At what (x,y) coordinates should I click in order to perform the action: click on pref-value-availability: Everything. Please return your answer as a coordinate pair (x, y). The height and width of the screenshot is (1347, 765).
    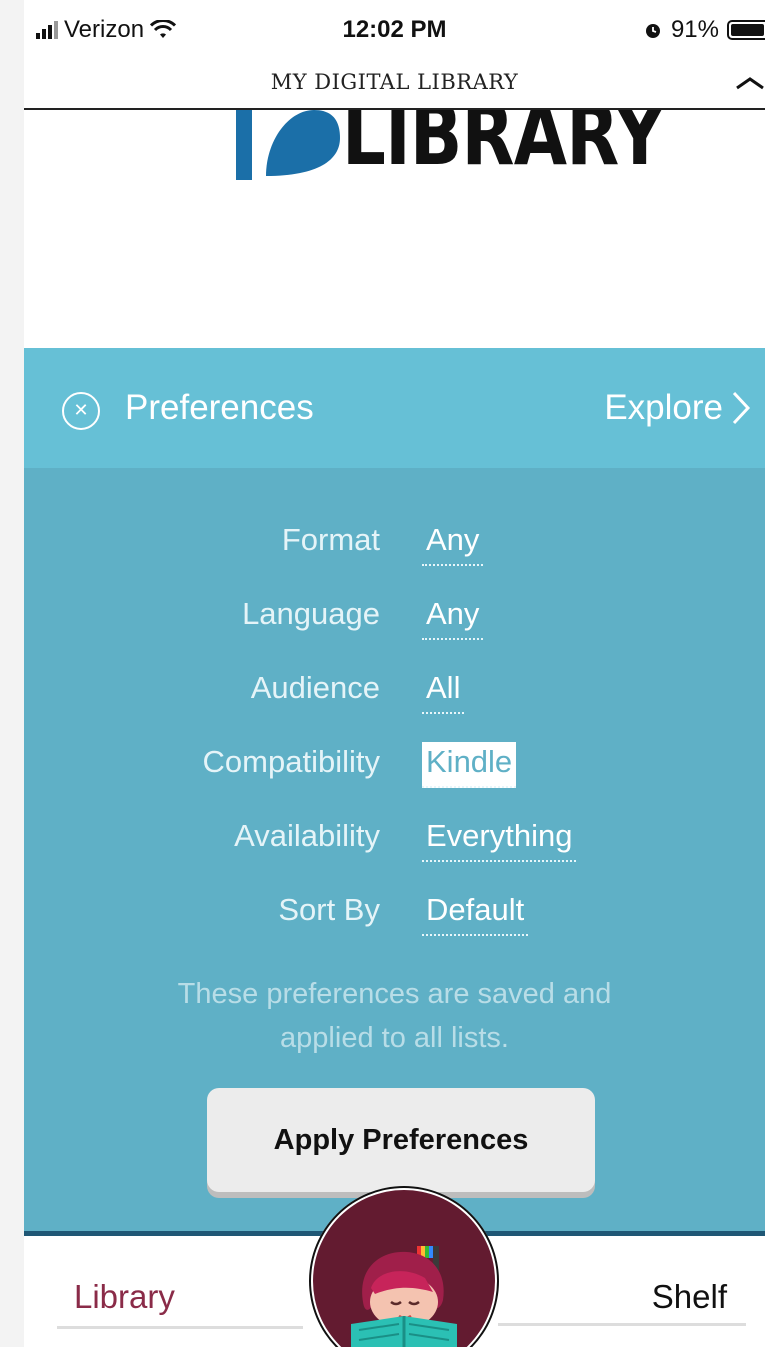
    Looking at the image, I should click on (499, 839).